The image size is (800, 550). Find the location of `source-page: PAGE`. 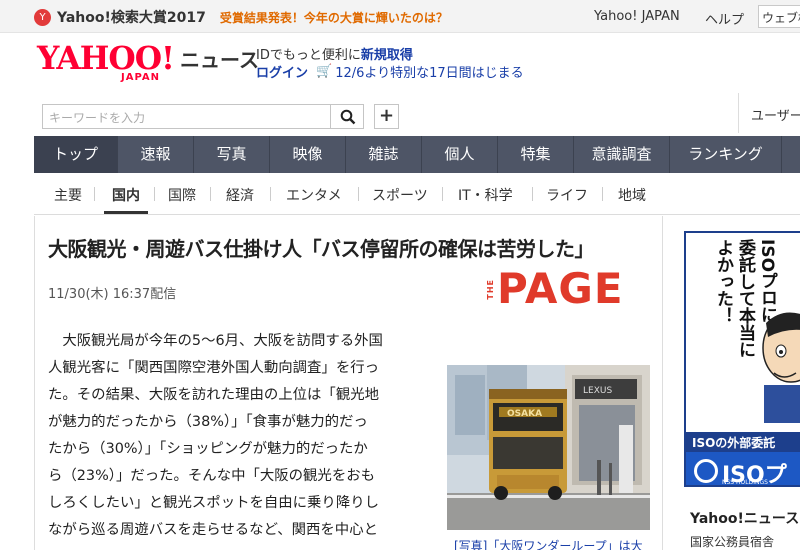

source-page: PAGE is located at coordinates (560, 288).